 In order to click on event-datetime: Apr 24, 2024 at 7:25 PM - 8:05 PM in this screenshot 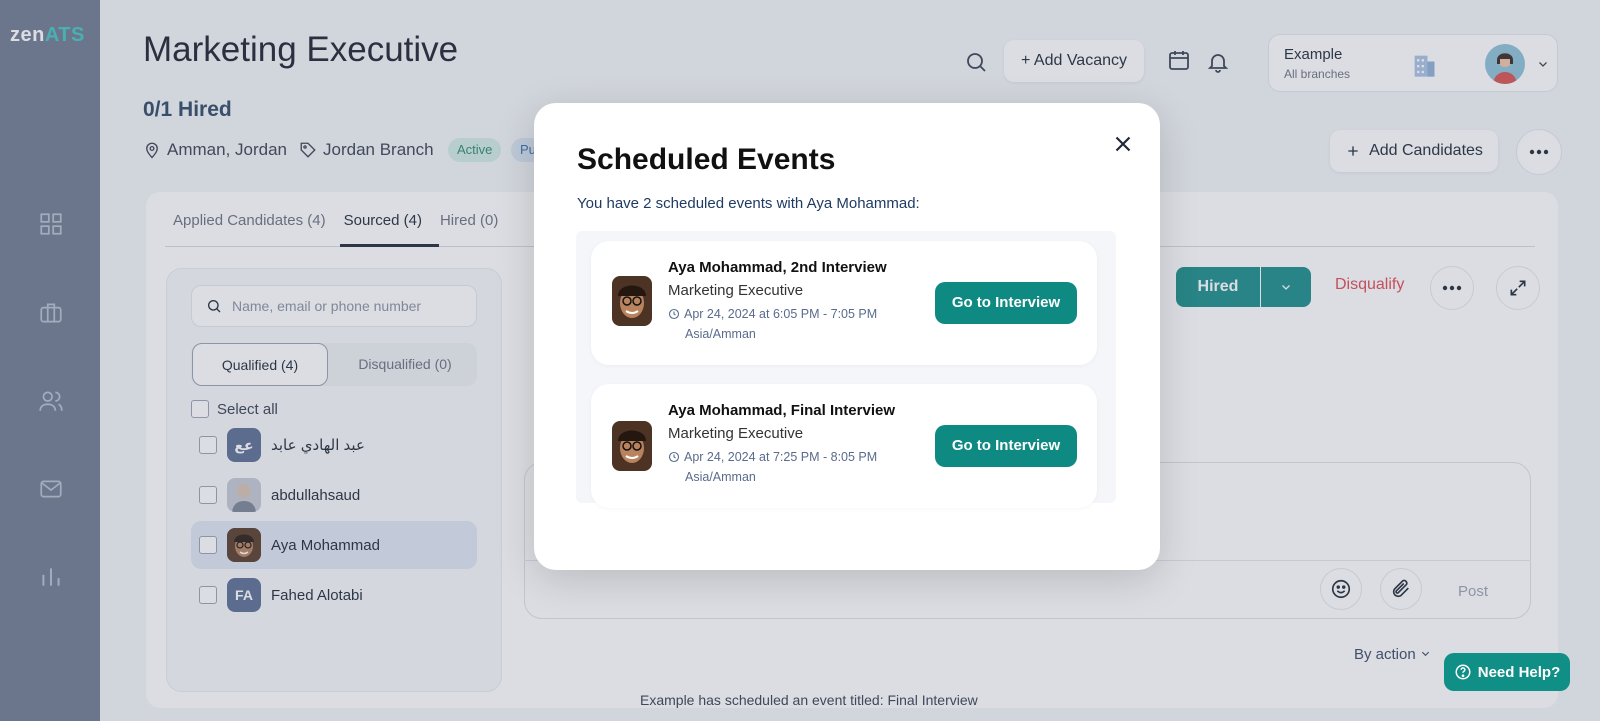, I will do `click(772, 457)`.